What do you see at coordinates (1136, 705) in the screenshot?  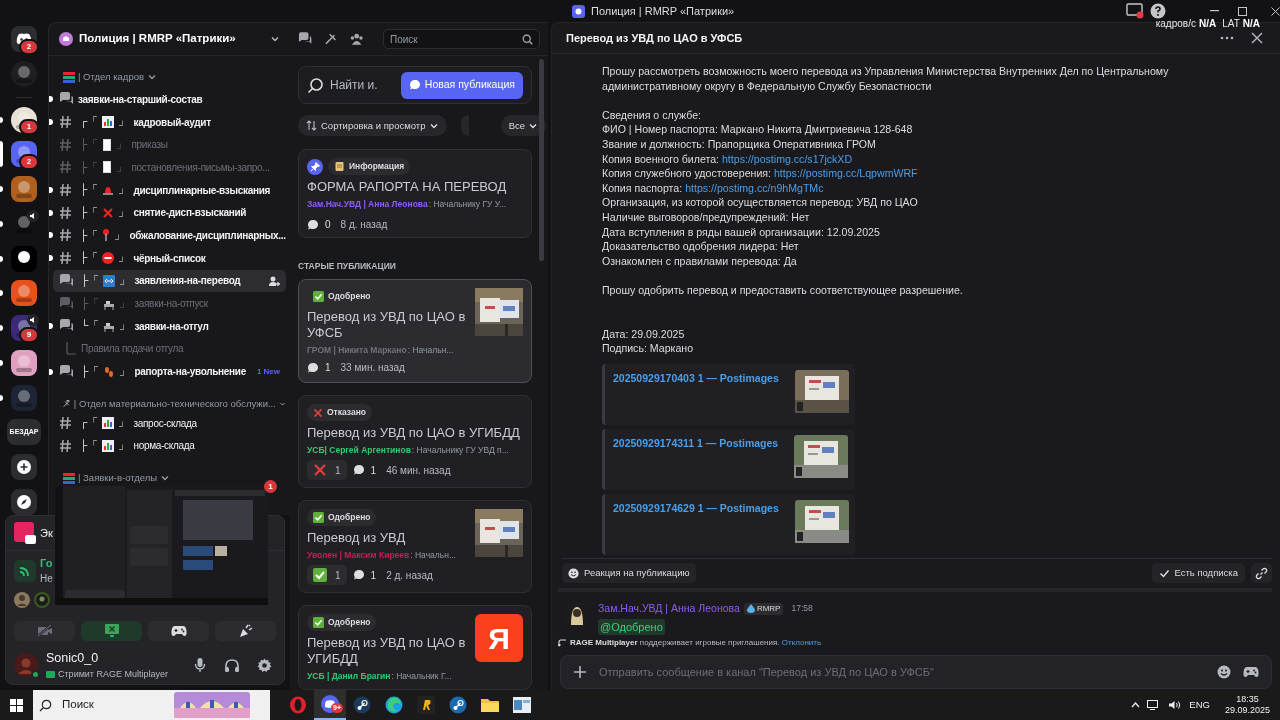 I see `chevron-up-icon` at bounding box center [1136, 705].